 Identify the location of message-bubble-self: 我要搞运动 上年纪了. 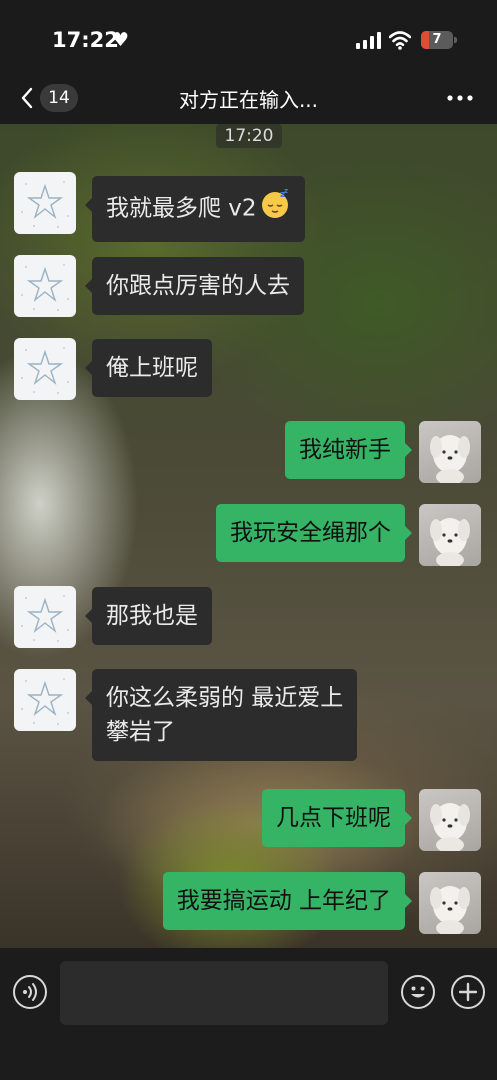
(287, 901).